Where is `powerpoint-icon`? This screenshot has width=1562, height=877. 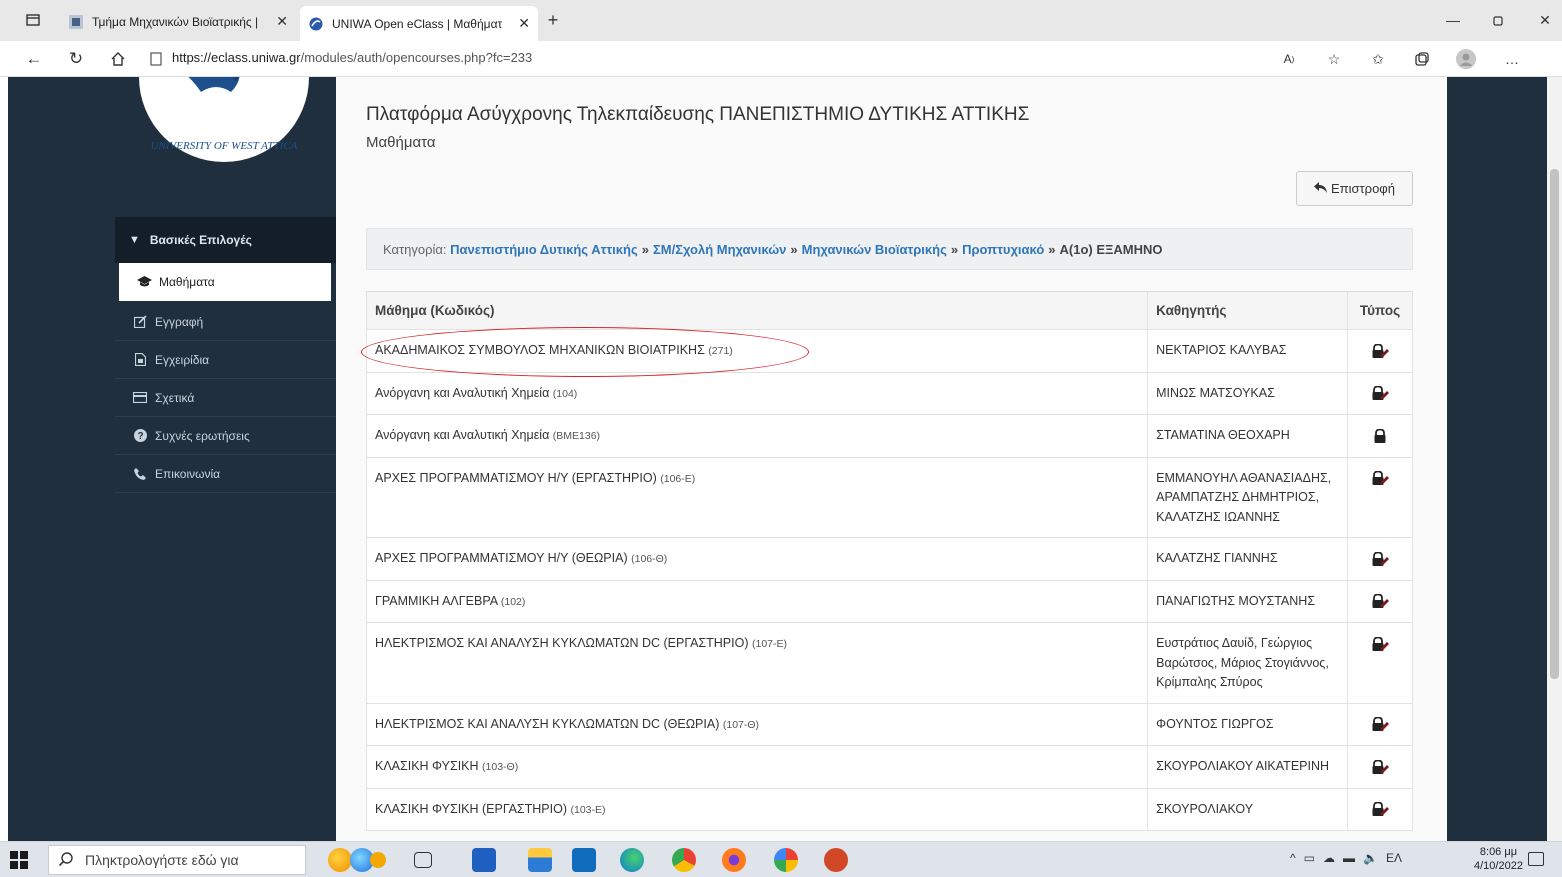
powerpoint-icon is located at coordinates (836, 860).